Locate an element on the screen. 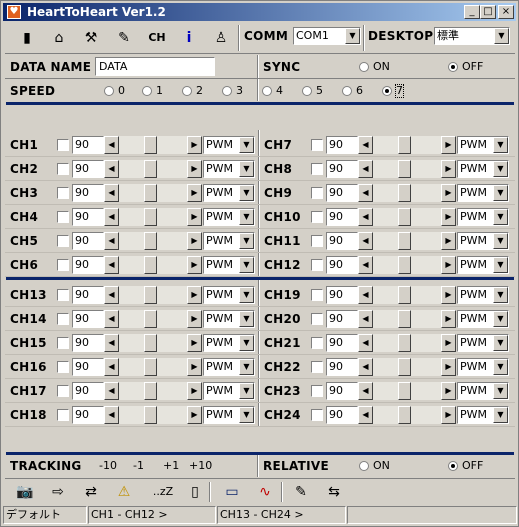 This screenshot has width=519, height=527. graph-icon: ∿ is located at coordinates (265, 492).